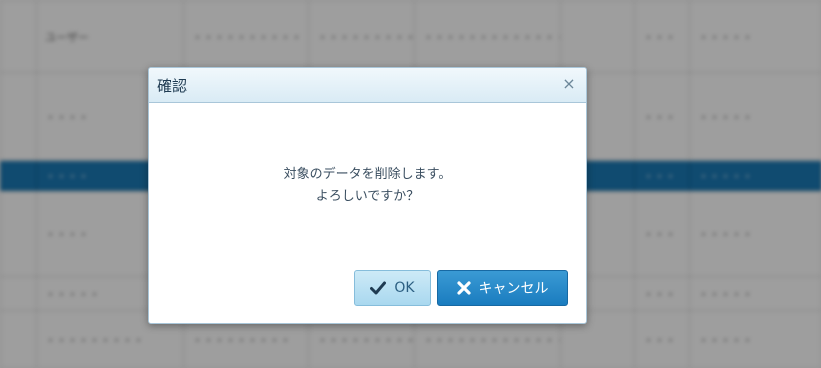 The height and width of the screenshot is (368, 821). Describe the element at coordinates (367, 85) in the screenshot. I see `dialog-header: 確認 ×` at that location.